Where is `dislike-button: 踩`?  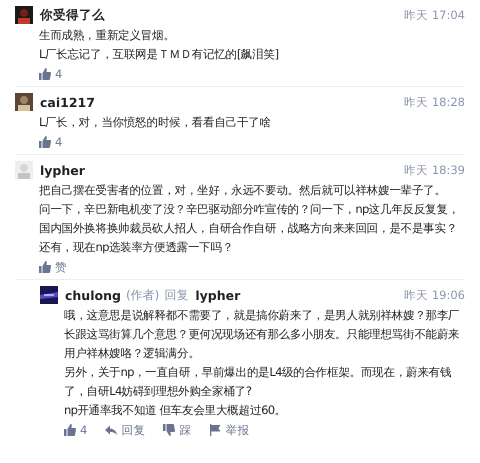
dislike-button: 踩 is located at coordinates (177, 430).